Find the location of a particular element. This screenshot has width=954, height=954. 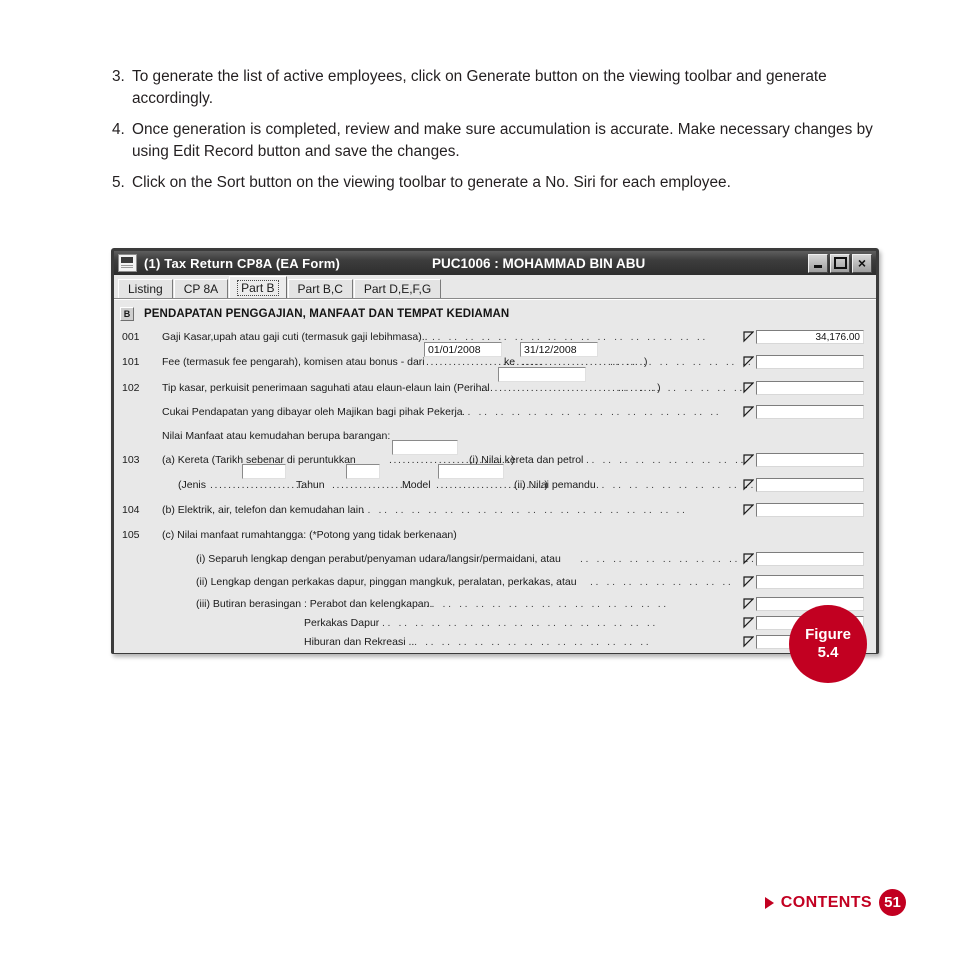

tab-label: CP 8A is located at coordinates (201, 289).